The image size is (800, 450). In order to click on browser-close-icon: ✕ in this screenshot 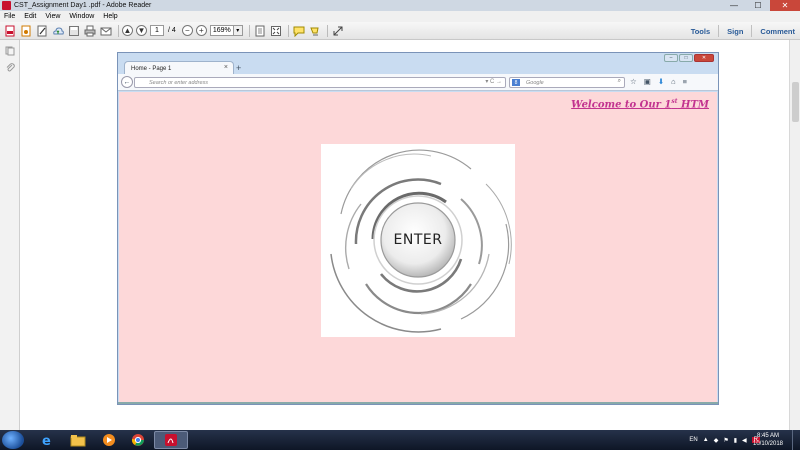, I will do `click(704, 58)`.